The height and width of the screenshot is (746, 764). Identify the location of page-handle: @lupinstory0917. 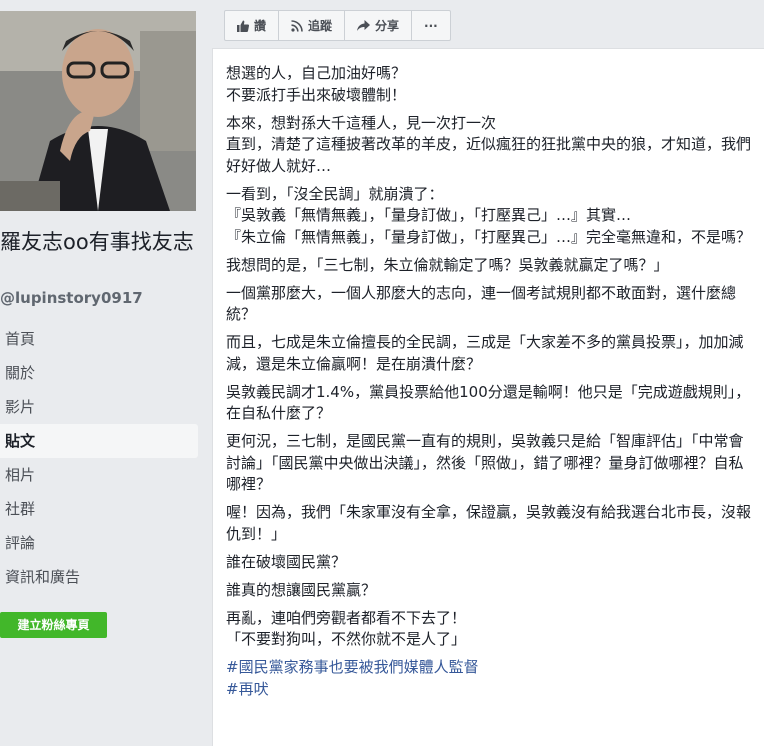
(71, 298).